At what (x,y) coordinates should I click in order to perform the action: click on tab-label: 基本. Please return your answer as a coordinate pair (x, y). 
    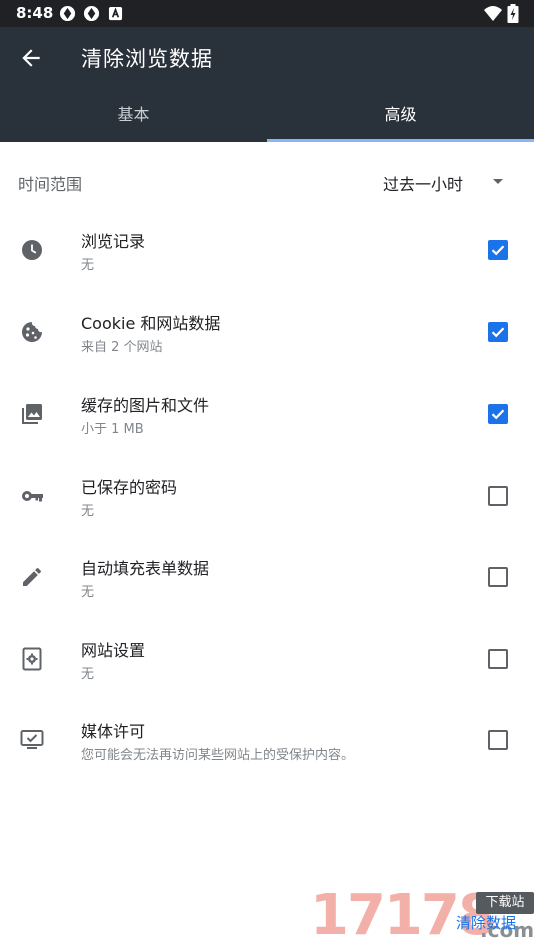
    Looking at the image, I should click on (133, 114).